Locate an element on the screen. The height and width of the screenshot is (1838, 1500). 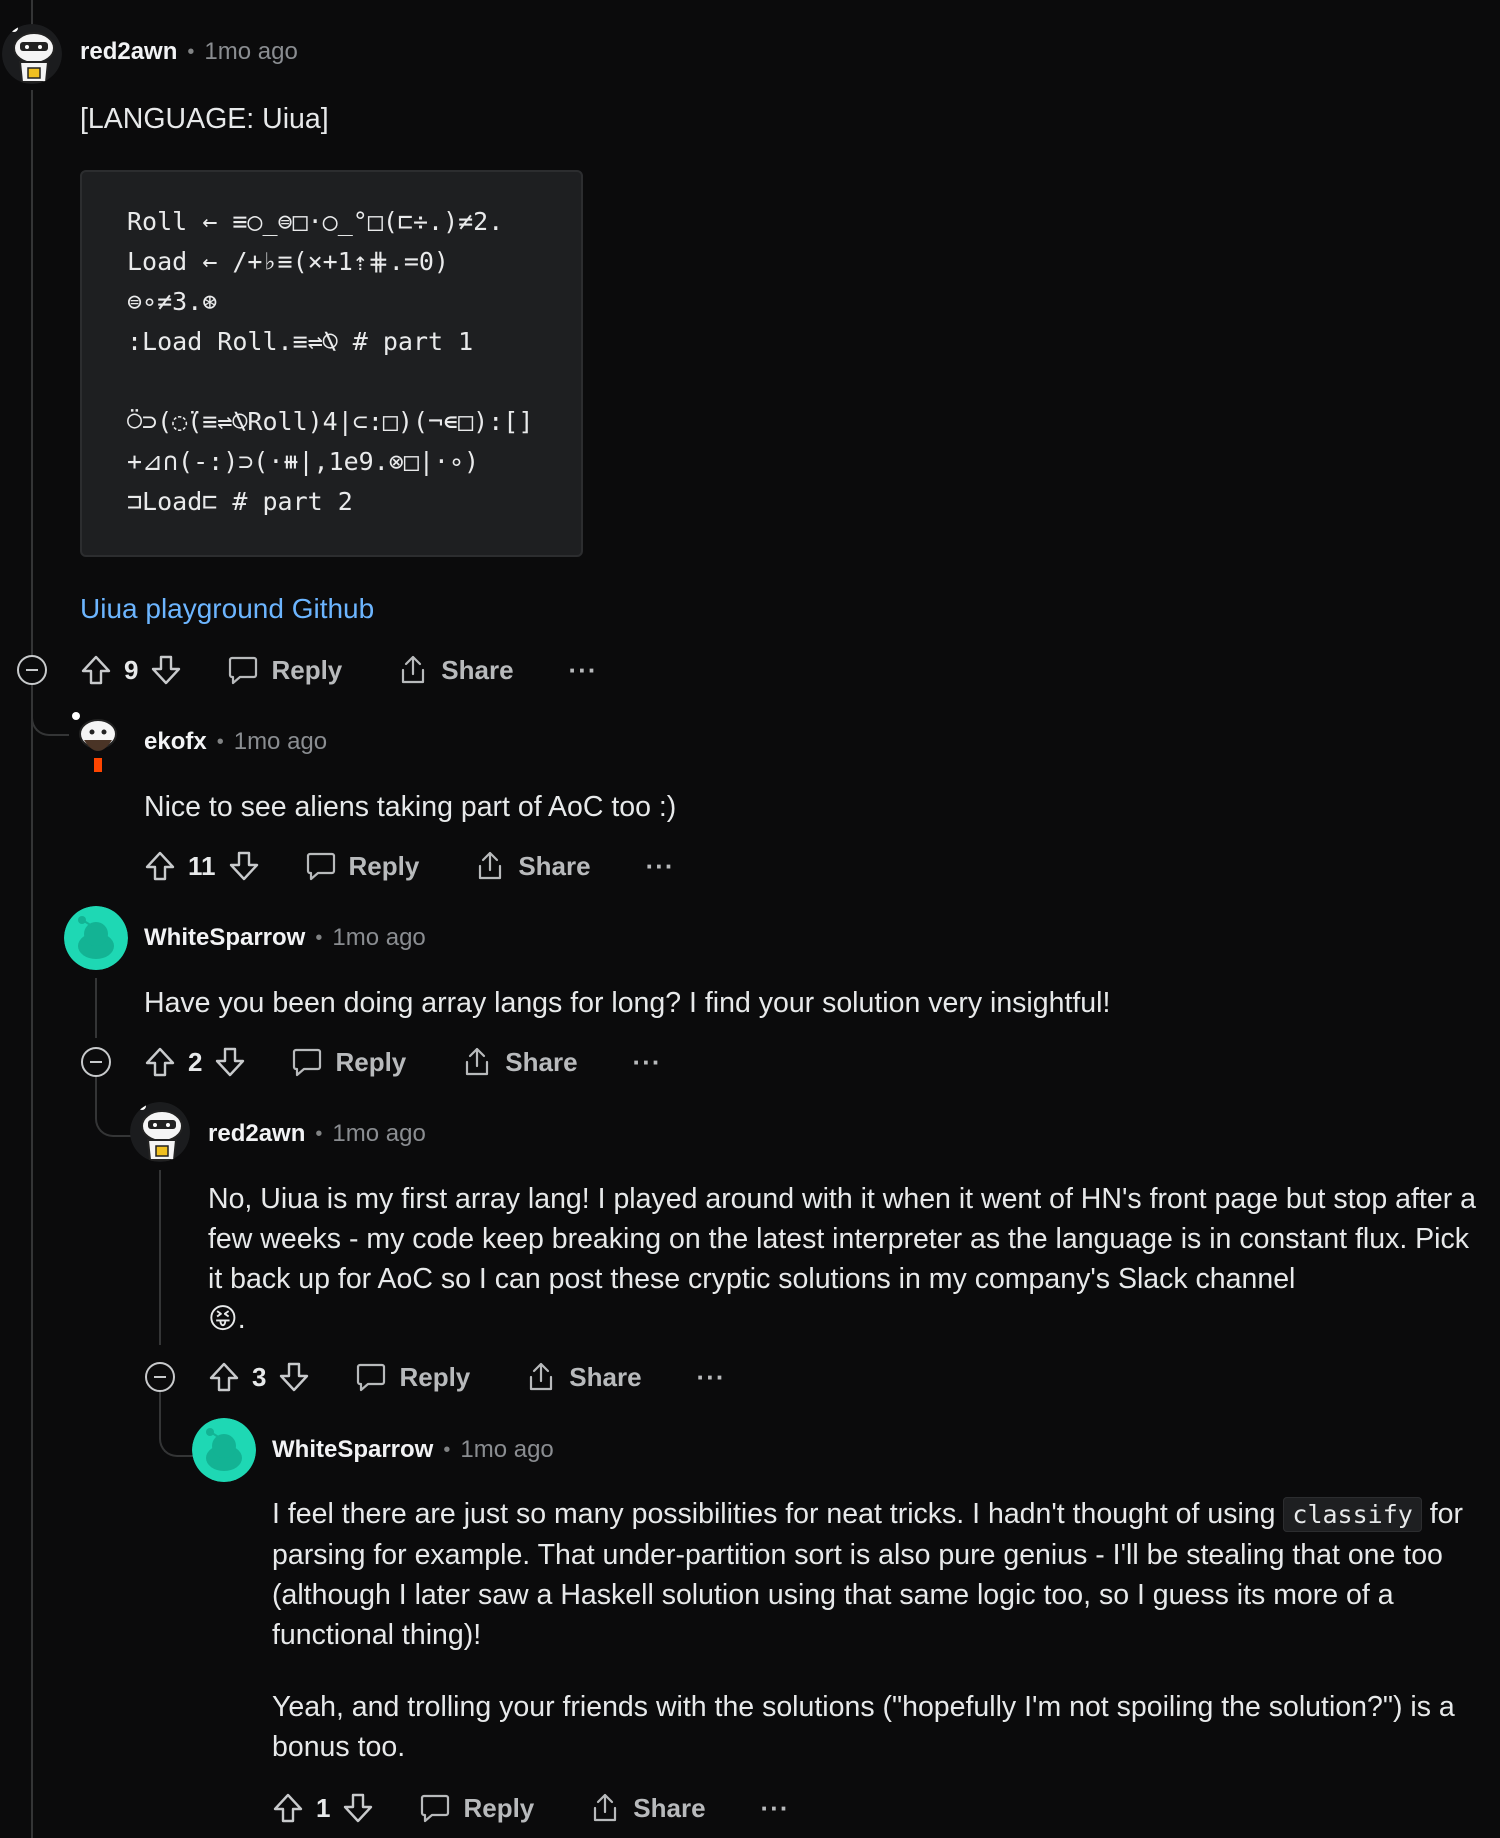
vote-count: 9 is located at coordinates (131, 669).